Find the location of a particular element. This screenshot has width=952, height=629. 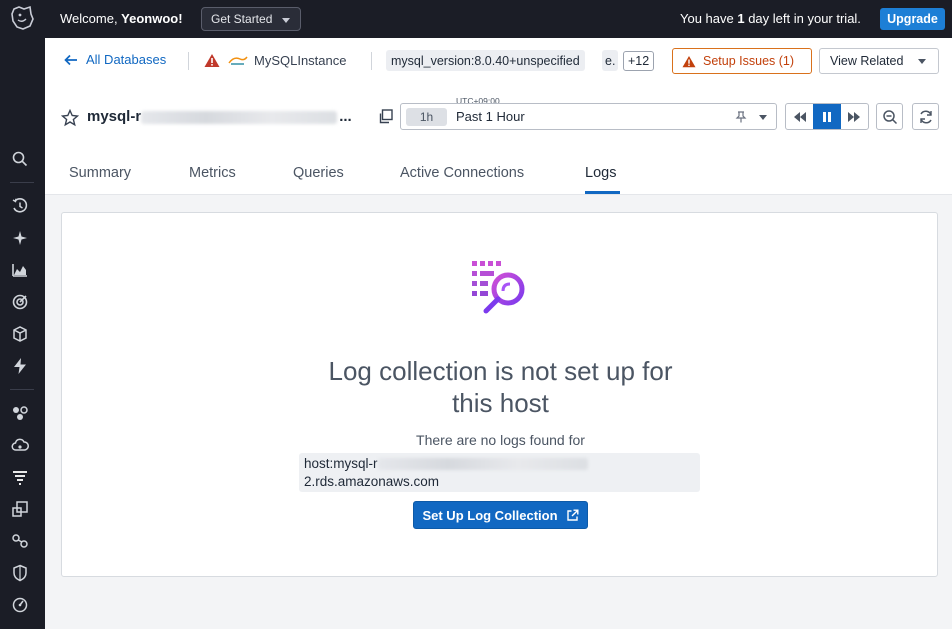

active-tab-indicator is located at coordinates (602, 192).